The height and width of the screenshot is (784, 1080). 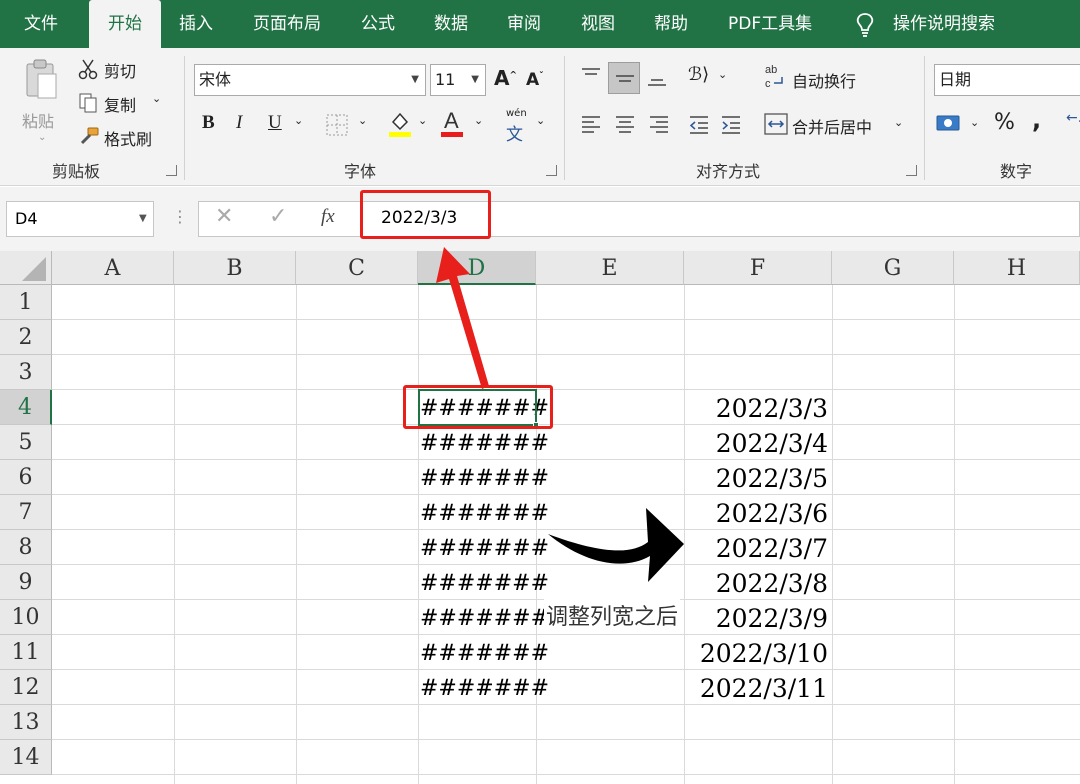 What do you see at coordinates (120, 104) in the screenshot?
I see `copy-button: 复制` at bounding box center [120, 104].